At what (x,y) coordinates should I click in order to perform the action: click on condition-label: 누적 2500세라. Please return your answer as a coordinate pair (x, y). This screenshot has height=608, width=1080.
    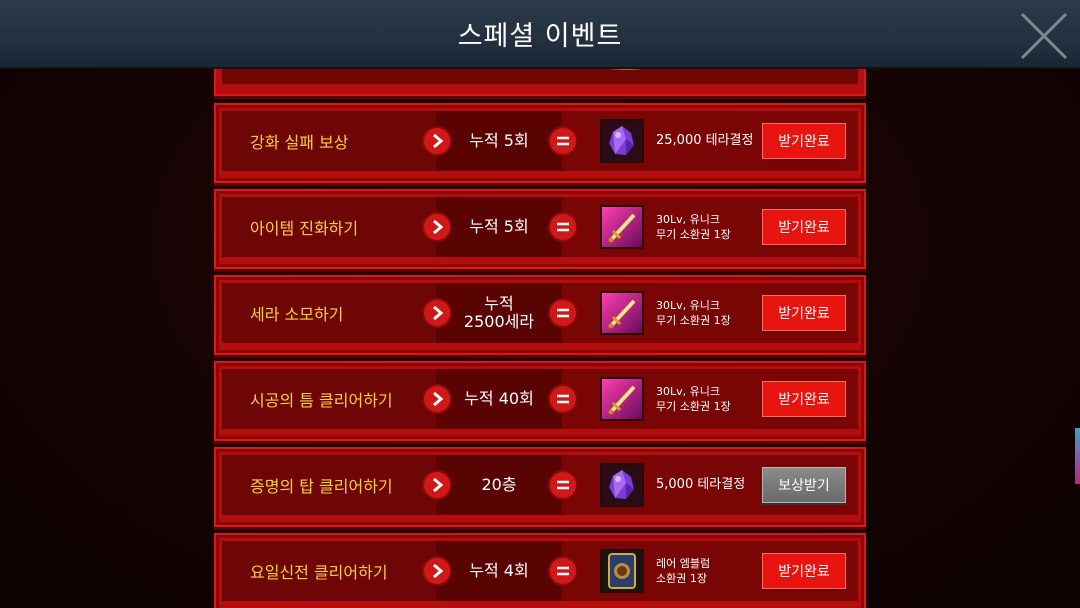
    Looking at the image, I should click on (499, 312).